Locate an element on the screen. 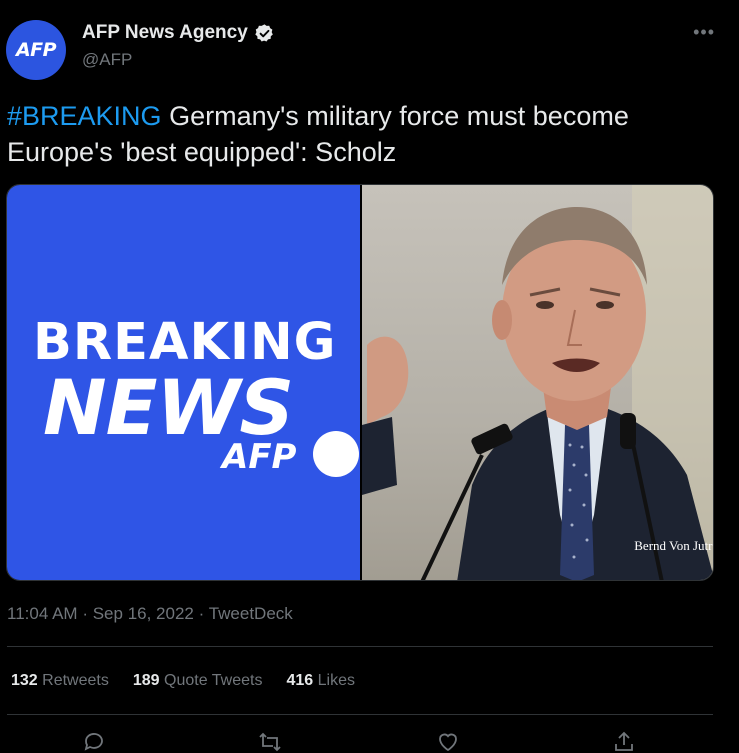  retweets-stat: 132 Retweets is located at coordinates (60, 681).